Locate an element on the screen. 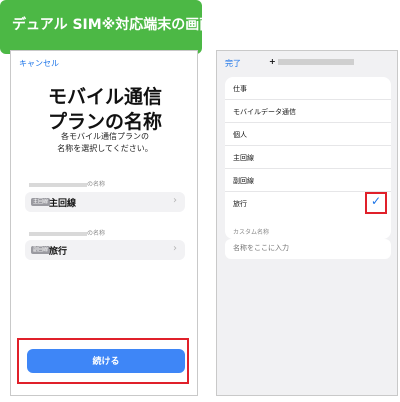  custom-name-input is located at coordinates (308, 249).